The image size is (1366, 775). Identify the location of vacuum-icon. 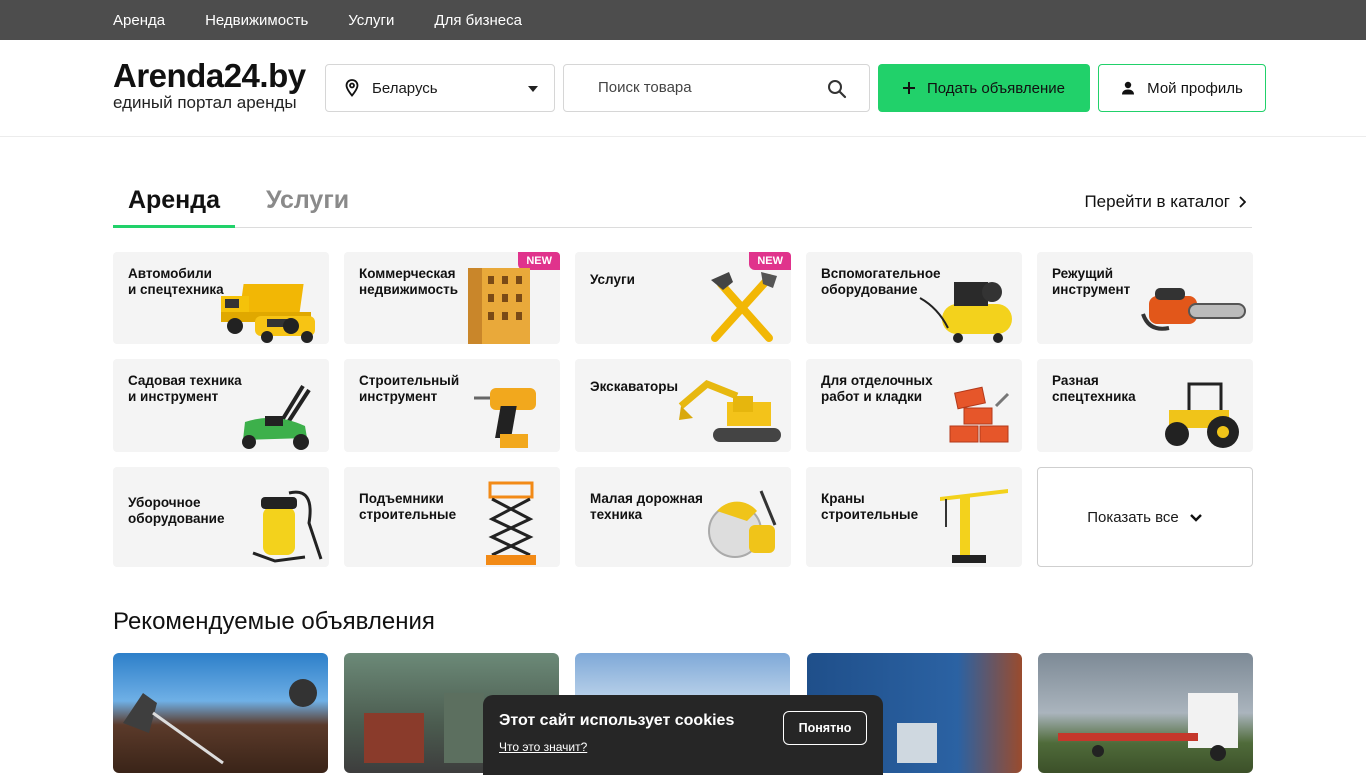
(287, 526).